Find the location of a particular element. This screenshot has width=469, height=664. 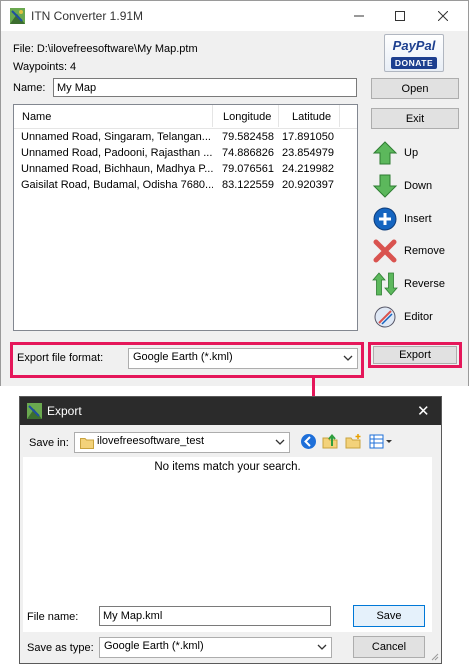

minimize-icon is located at coordinates (359, 16).